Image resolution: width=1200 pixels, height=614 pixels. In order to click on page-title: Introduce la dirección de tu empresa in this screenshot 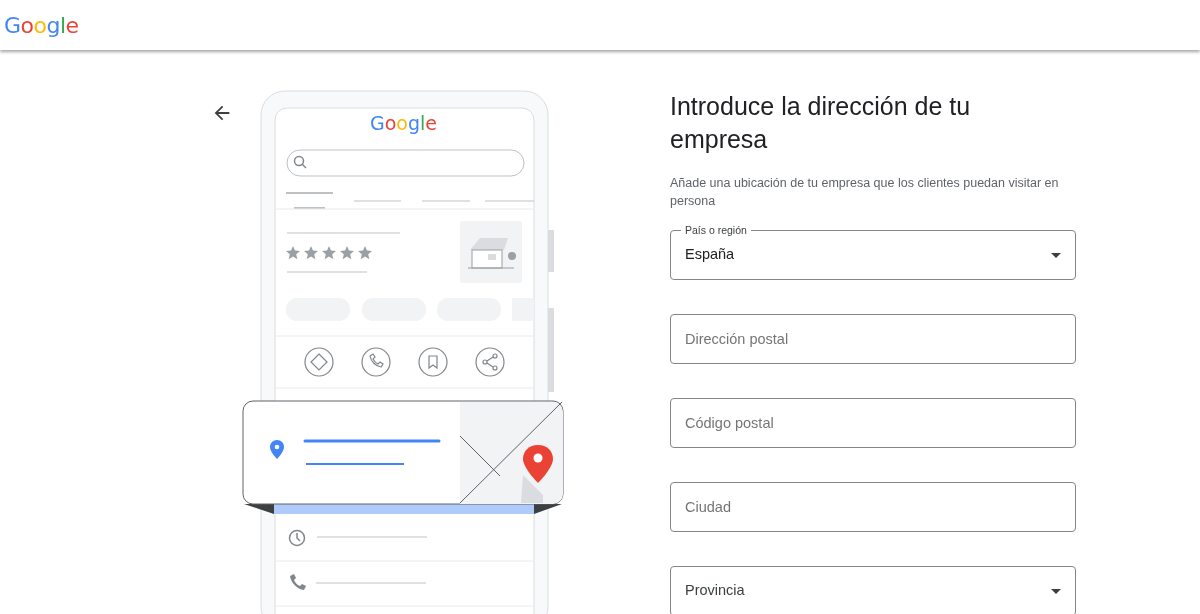, I will do `click(821, 123)`.